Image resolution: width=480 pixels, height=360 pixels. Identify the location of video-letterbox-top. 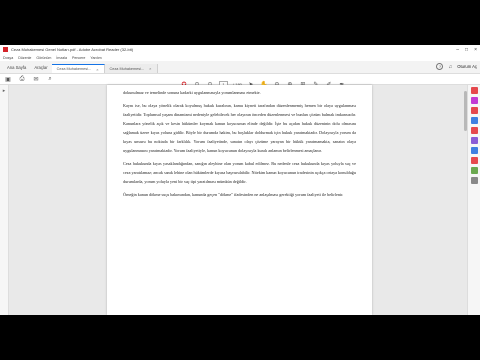
(240, 22).